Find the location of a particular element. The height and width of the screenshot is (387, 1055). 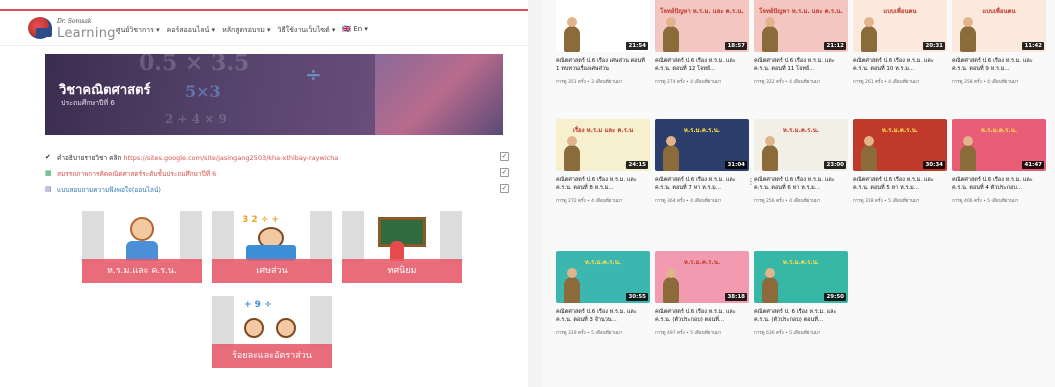

video-thumbnail: ห.ร.ม.ค.ร.น. 29:50 is located at coordinates (801, 277).